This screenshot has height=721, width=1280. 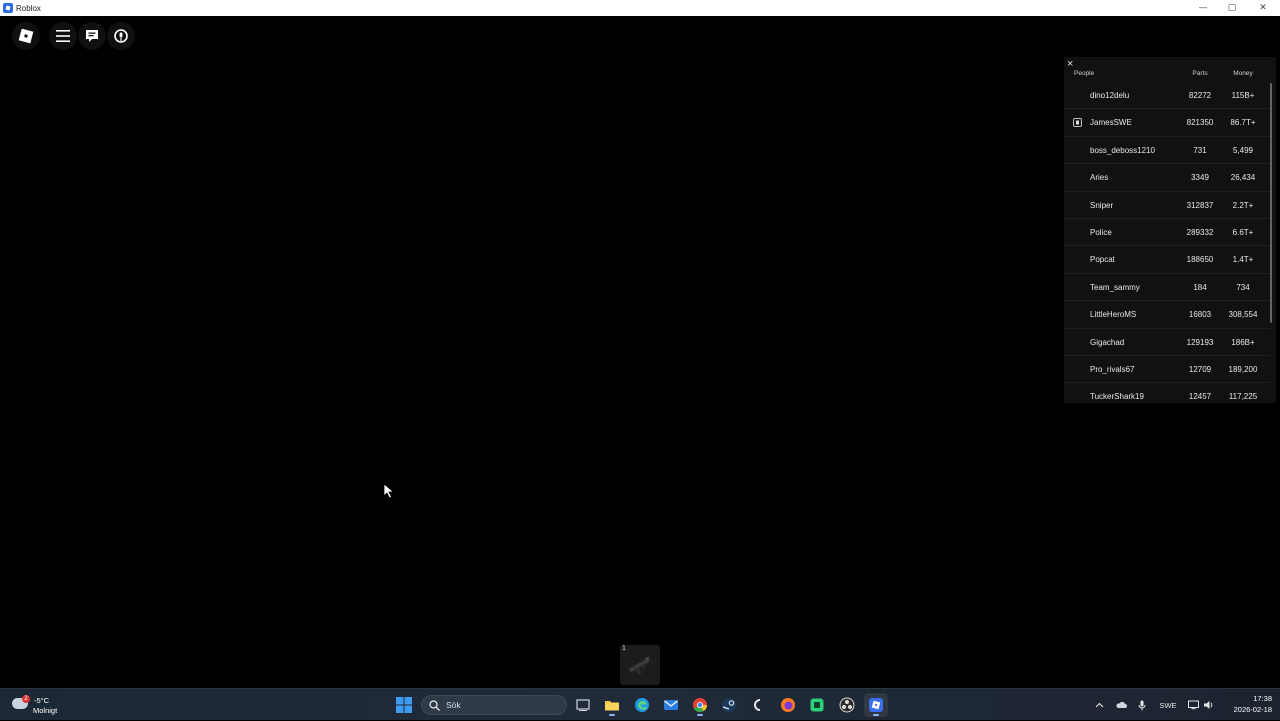 I want to click on taskbar-search-box: Sök, so click(x=494, y=705).